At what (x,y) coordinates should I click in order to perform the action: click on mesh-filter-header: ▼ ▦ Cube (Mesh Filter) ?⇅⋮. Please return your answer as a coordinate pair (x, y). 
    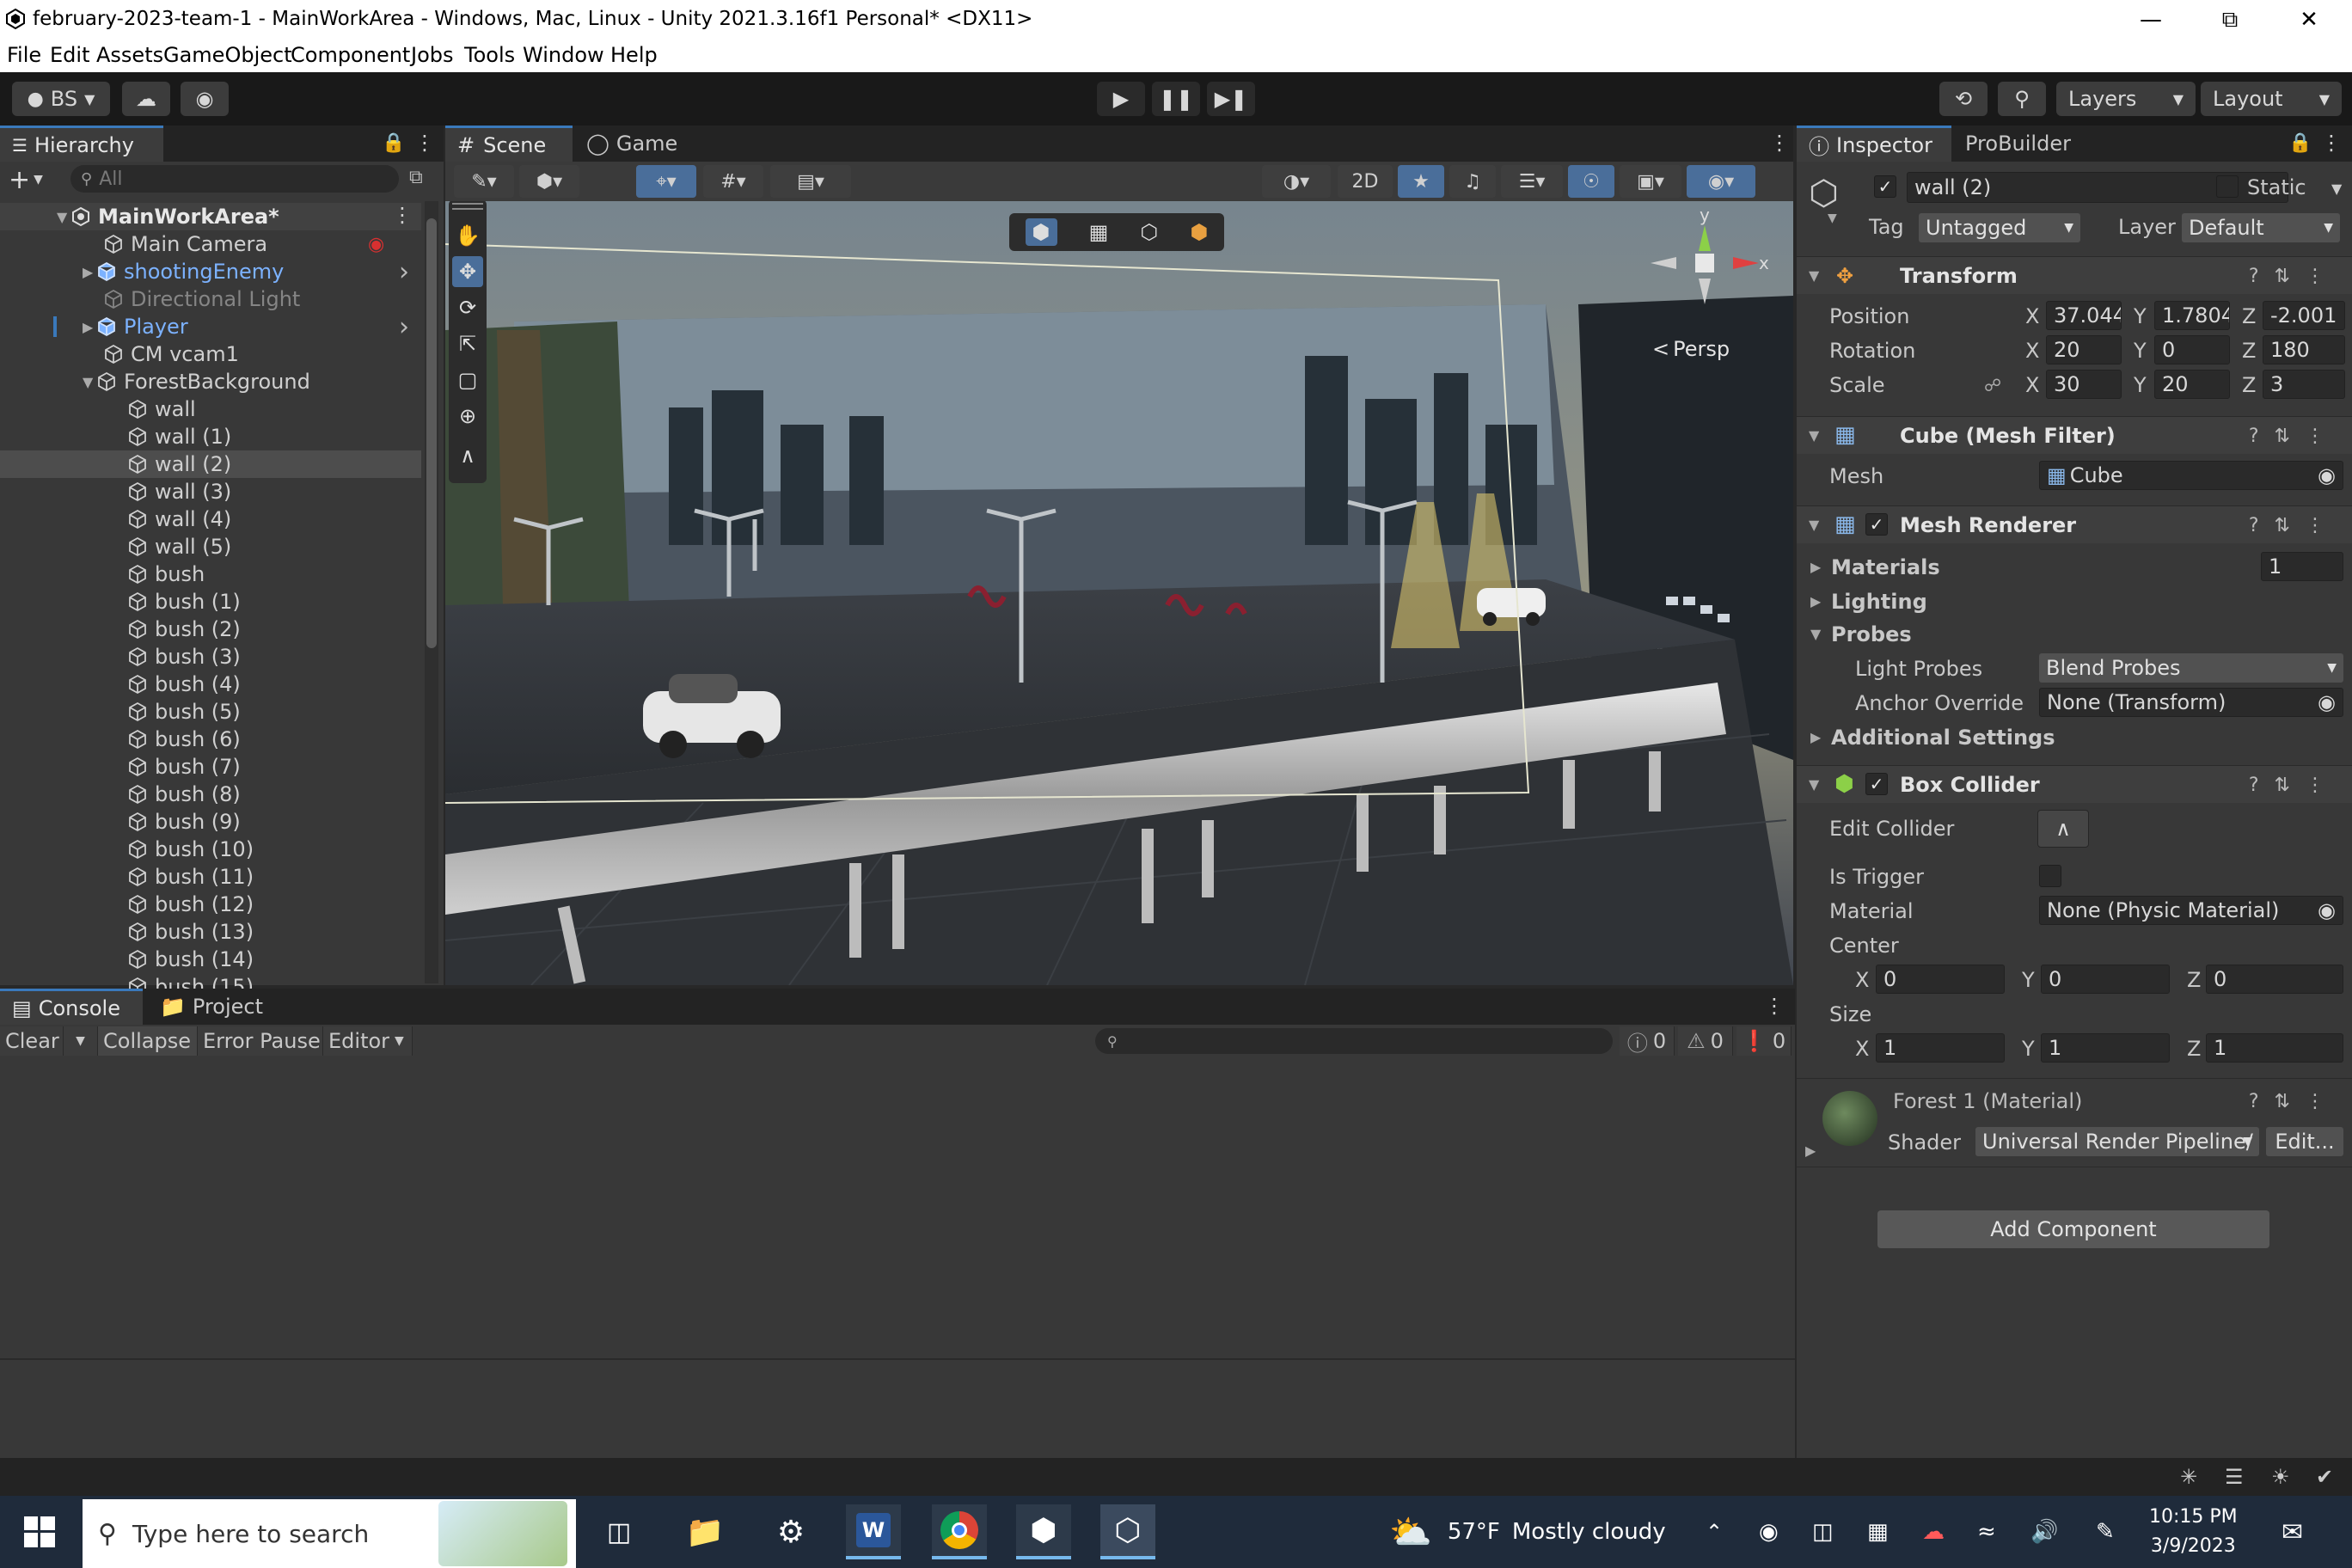
    Looking at the image, I should click on (2074, 435).